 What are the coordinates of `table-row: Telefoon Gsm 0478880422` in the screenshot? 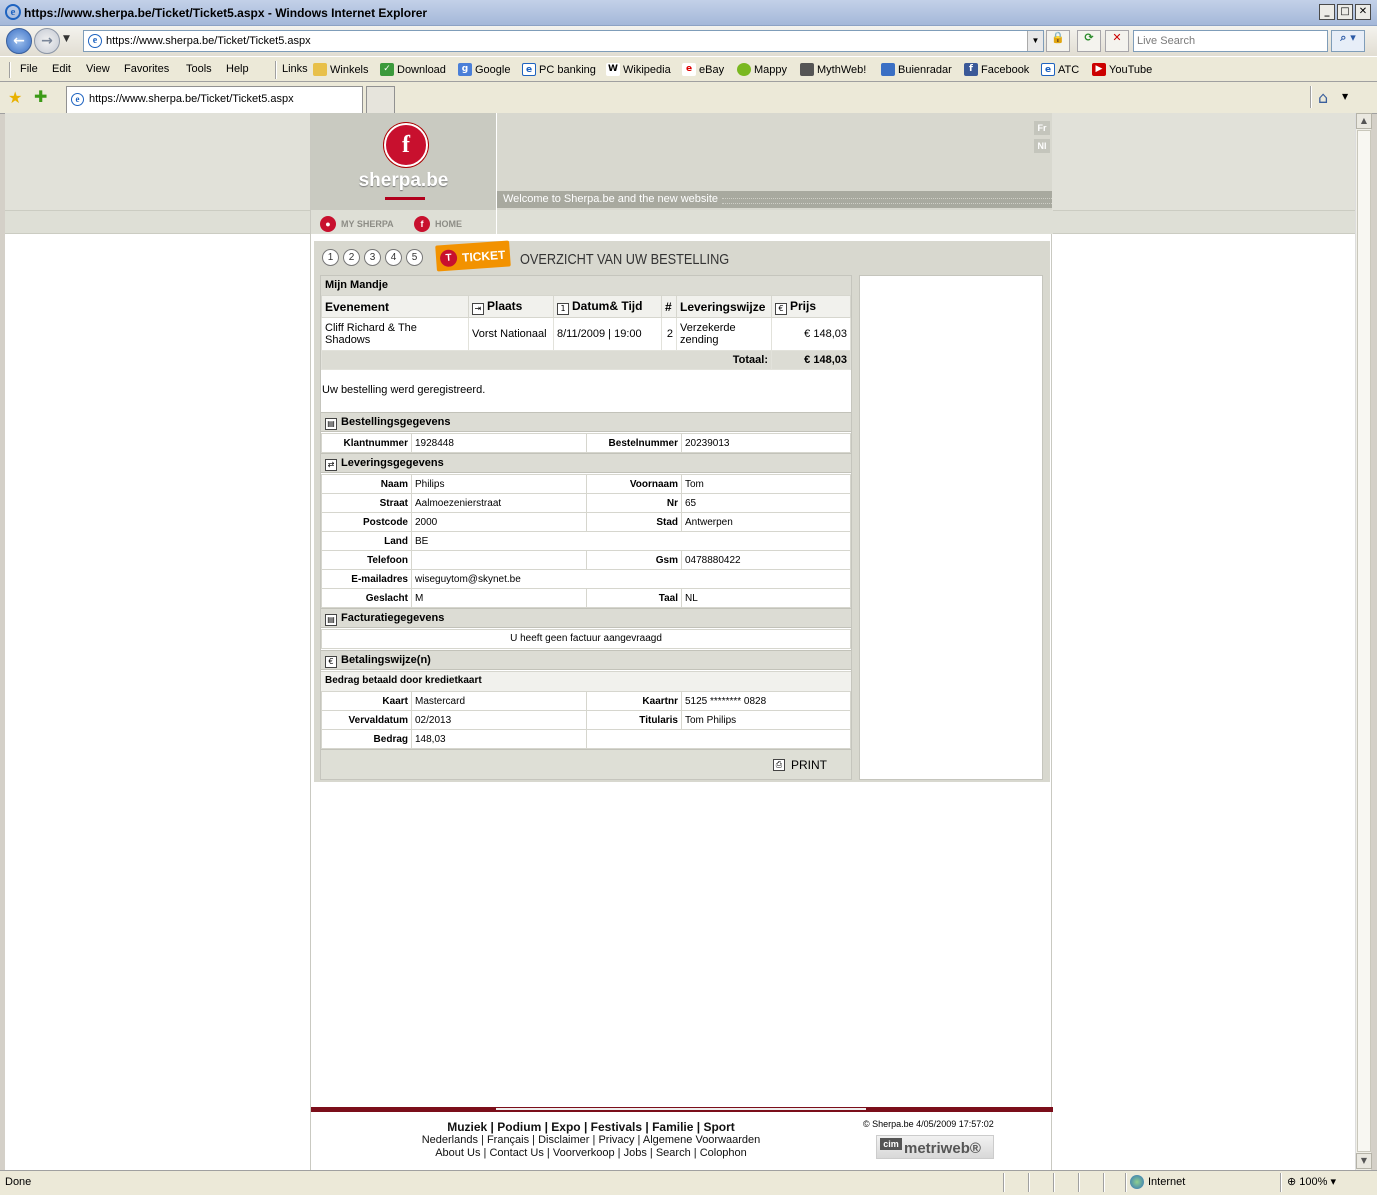 It's located at (586, 560).